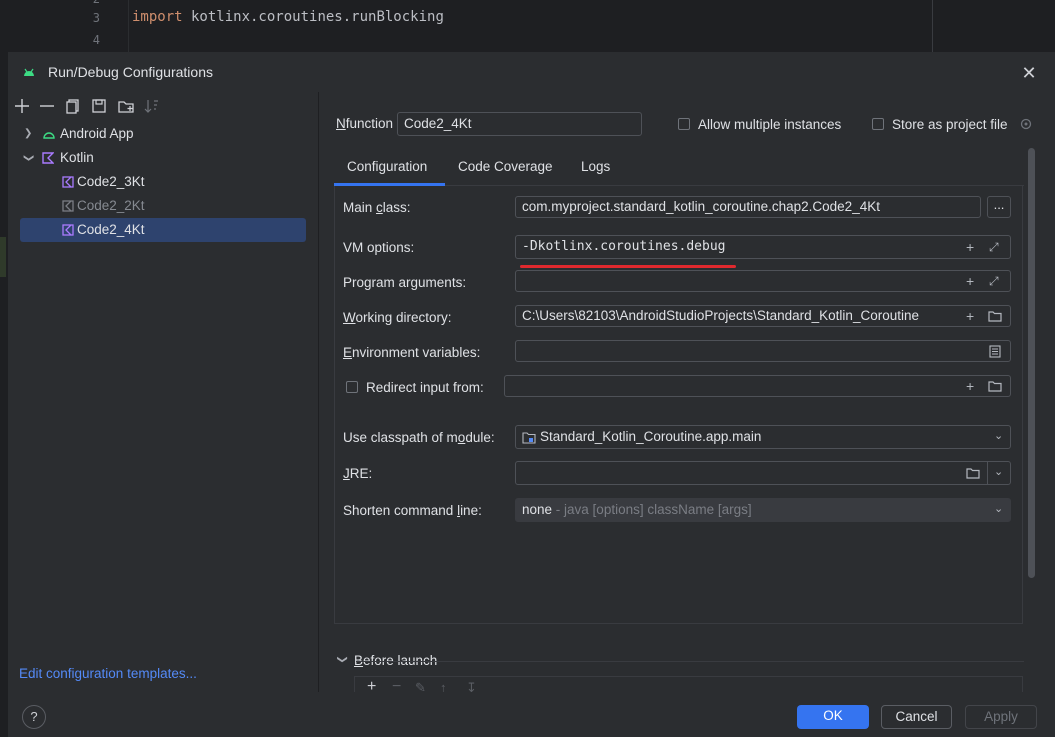  Describe the element at coordinates (97, 133) in the screenshot. I see `tree-item-label: Android App` at that location.